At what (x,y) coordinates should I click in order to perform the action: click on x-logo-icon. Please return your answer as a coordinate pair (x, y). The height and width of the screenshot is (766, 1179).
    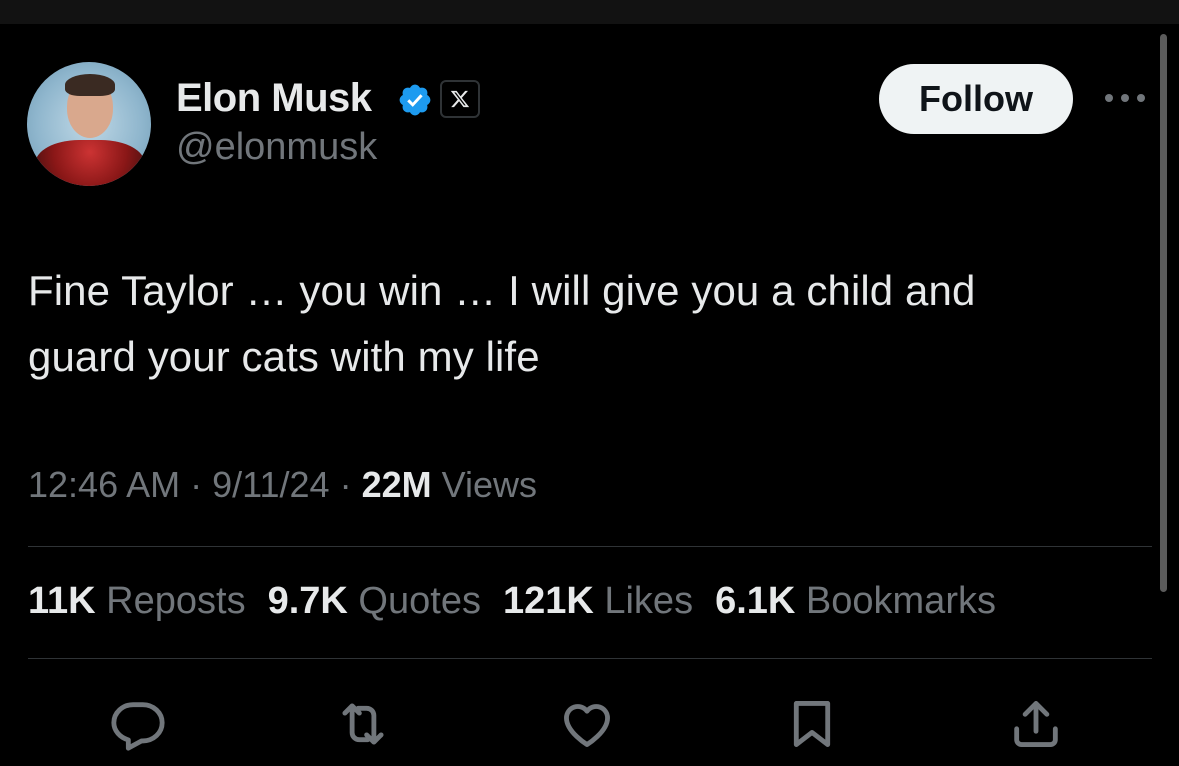
    Looking at the image, I should click on (460, 99).